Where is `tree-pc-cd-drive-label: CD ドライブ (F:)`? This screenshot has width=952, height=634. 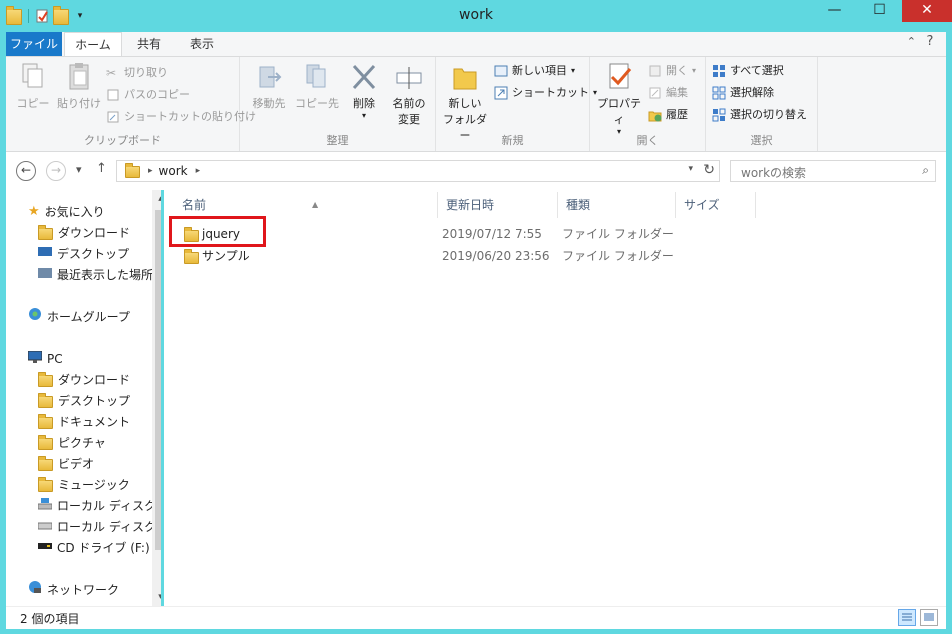
tree-pc-cd-drive-label: CD ドライブ (F:) is located at coordinates (103, 548).